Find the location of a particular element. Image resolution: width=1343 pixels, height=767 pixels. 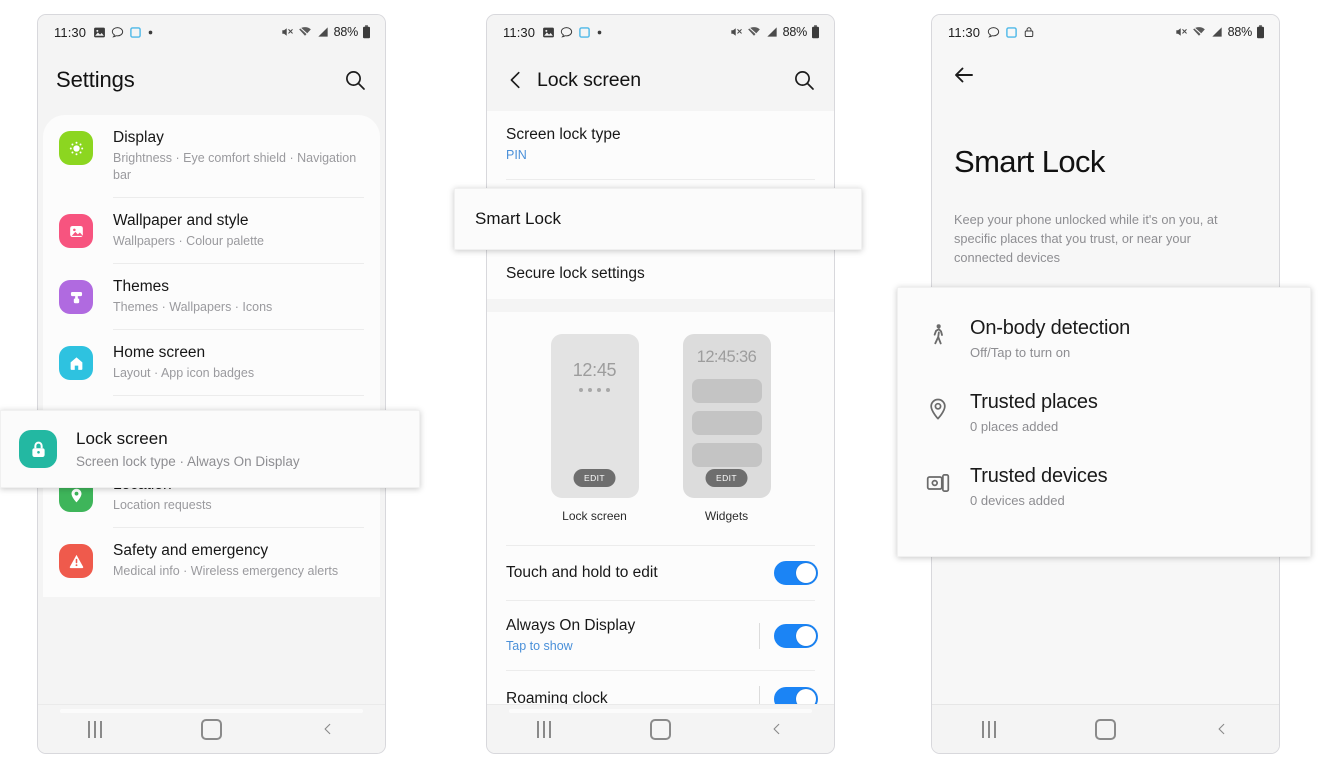

item-title: Wallpaper and style is located at coordinates (181, 220).